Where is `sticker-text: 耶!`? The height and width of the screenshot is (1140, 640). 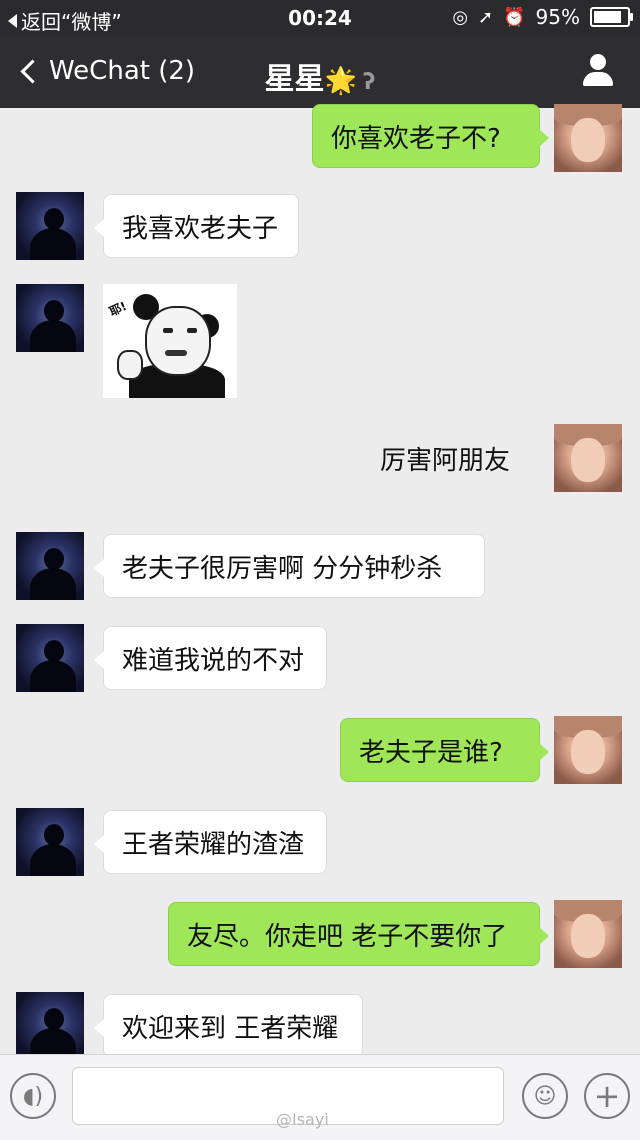
sticker-text: 耶! is located at coordinates (118, 308).